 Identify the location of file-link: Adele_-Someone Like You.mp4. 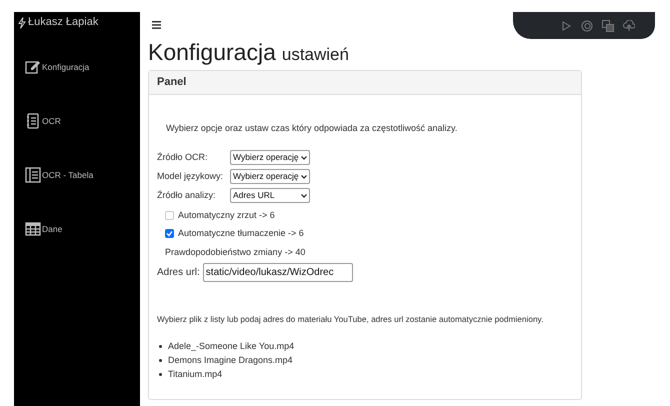
(231, 347).